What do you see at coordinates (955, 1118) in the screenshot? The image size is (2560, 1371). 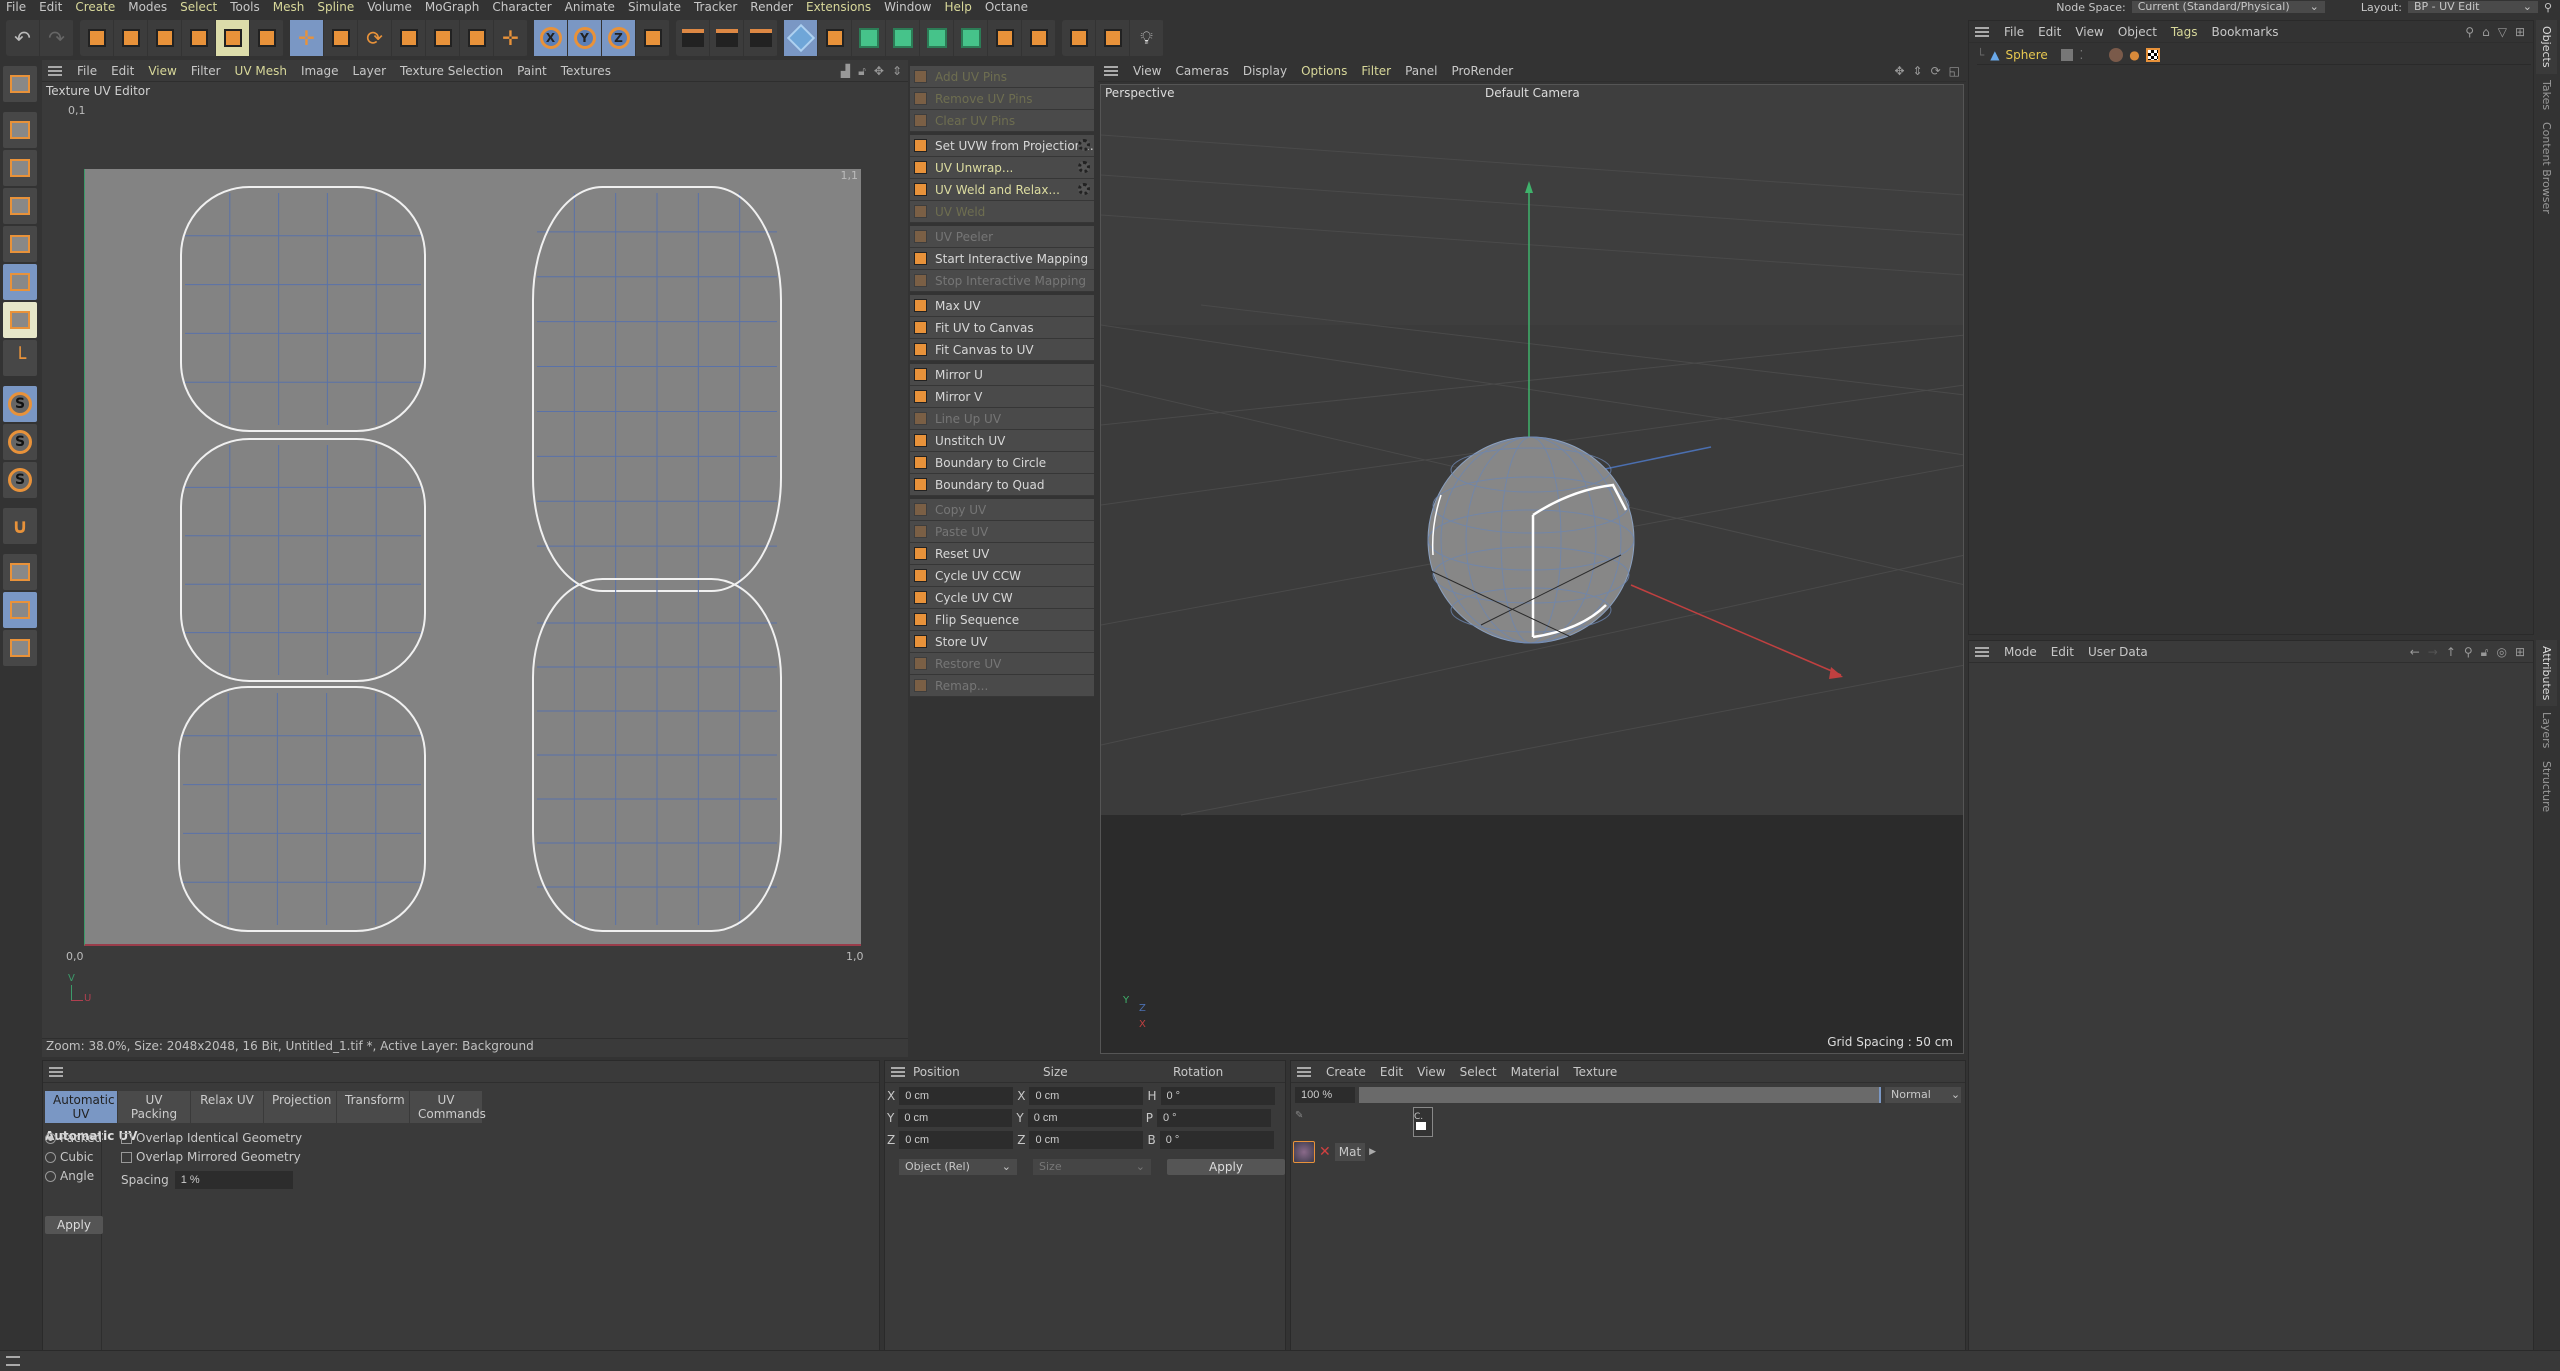 I see `position-y-field` at bounding box center [955, 1118].